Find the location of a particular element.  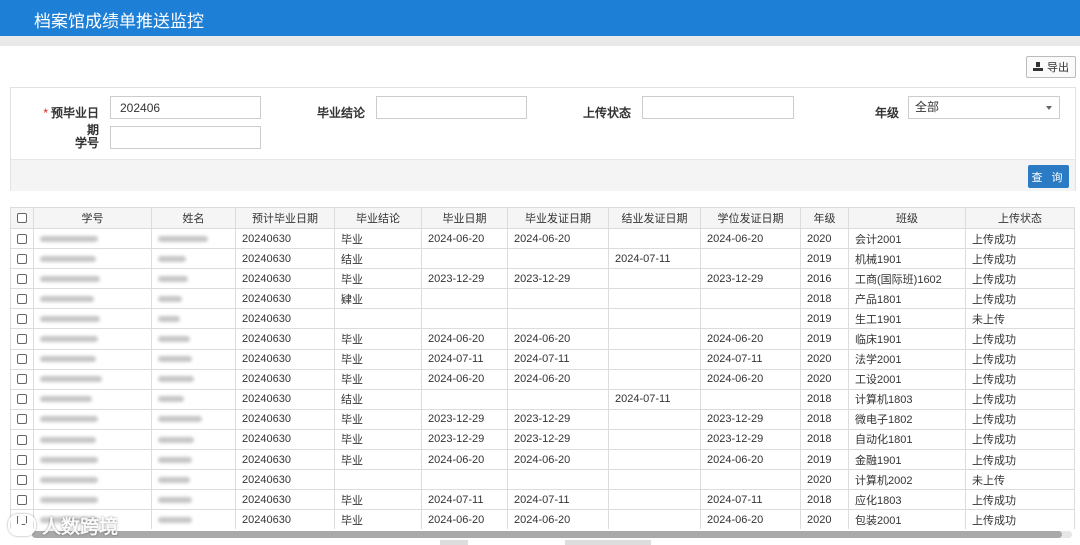

column-header: 学位发证日期 is located at coordinates (750, 218).